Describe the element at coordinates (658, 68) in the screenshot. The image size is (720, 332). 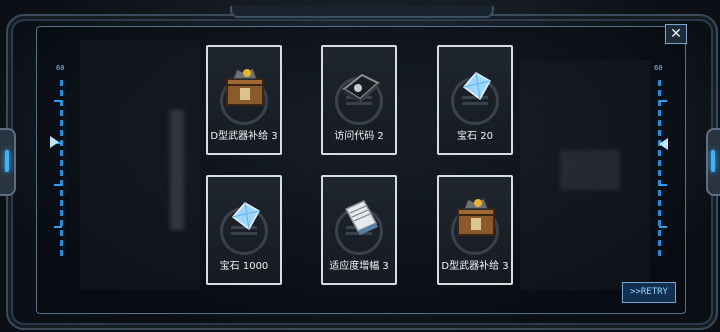
I see `right-gauge-label: 60` at that location.